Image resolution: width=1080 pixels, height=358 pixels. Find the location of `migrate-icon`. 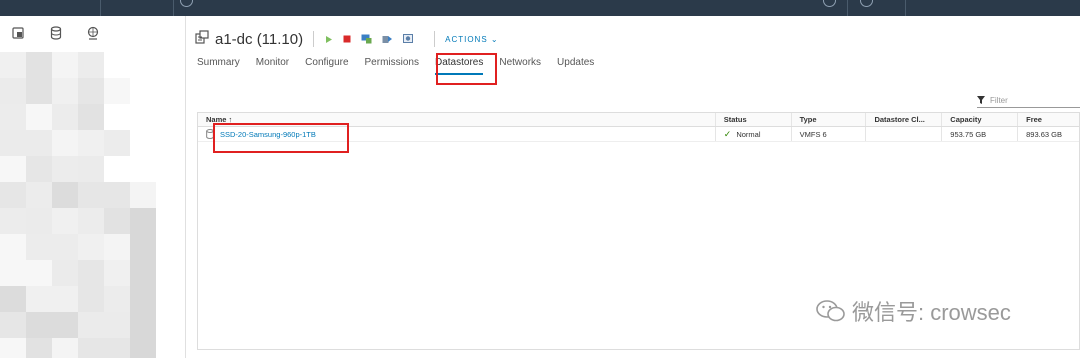

migrate-icon is located at coordinates (387, 39).